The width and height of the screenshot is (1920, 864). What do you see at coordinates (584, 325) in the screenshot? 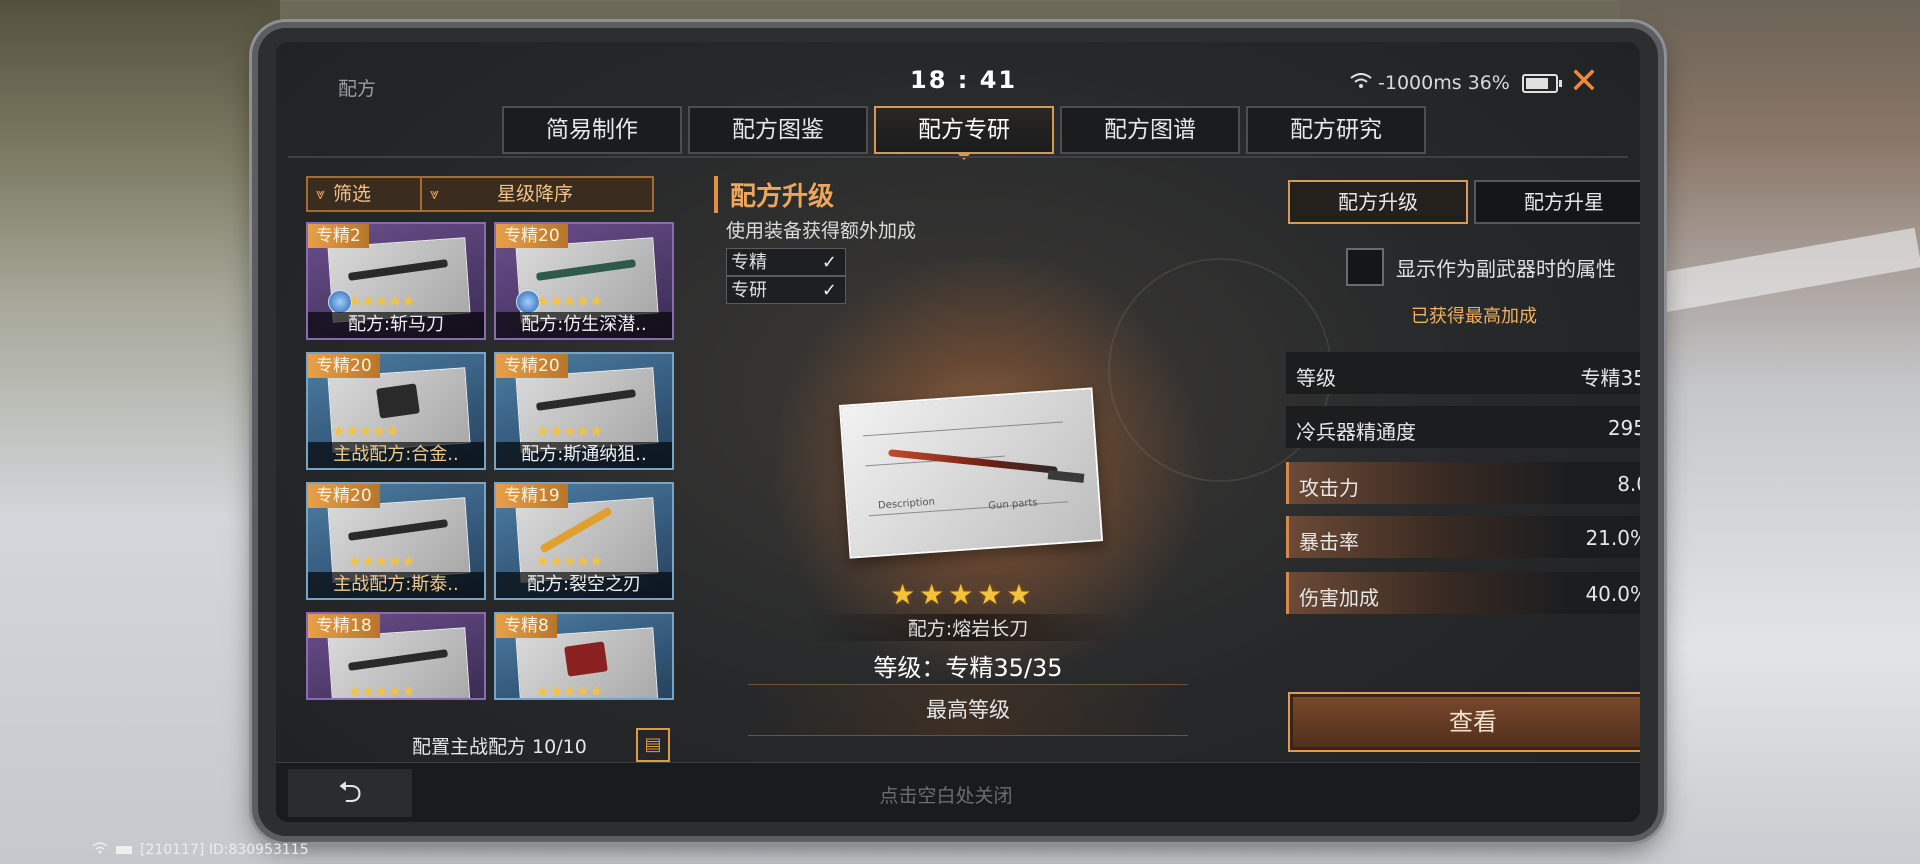
I see `card-name: 配方:仿生深潜..` at bounding box center [584, 325].